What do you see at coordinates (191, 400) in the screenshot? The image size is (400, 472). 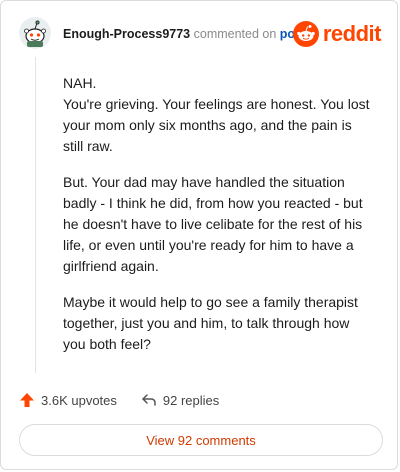 I see `reply-count: 92 replies` at bounding box center [191, 400].